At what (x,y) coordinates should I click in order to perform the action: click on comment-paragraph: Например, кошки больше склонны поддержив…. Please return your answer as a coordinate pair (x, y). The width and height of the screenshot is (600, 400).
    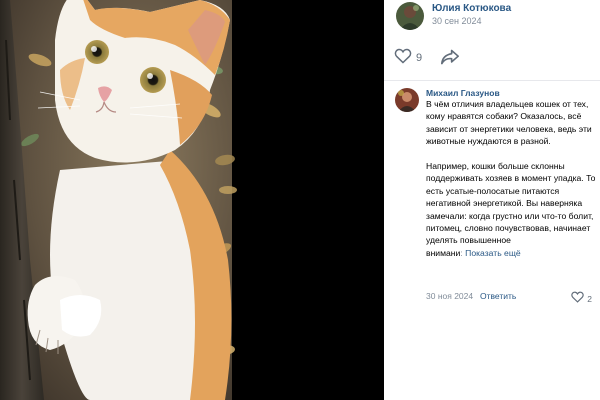
    Looking at the image, I should click on (511, 203).